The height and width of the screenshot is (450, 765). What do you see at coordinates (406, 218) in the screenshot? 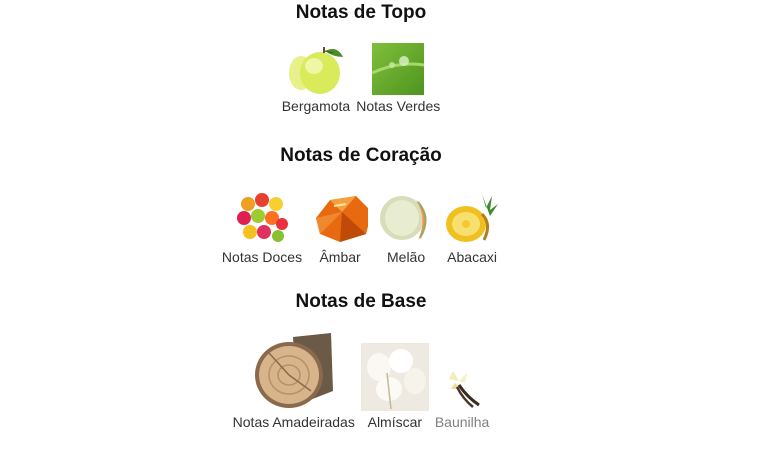
I see `melon-image` at bounding box center [406, 218].